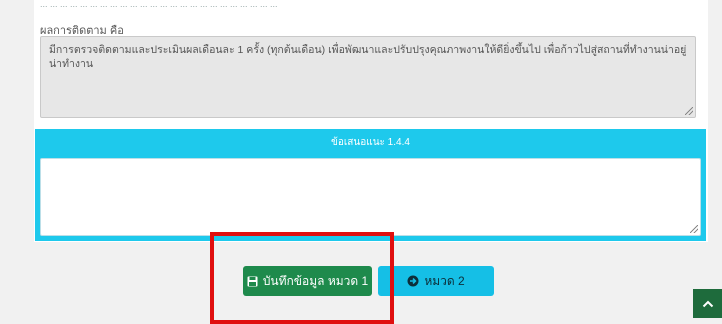 This screenshot has width=722, height=324. I want to click on chevron-up-icon, so click(708, 304).